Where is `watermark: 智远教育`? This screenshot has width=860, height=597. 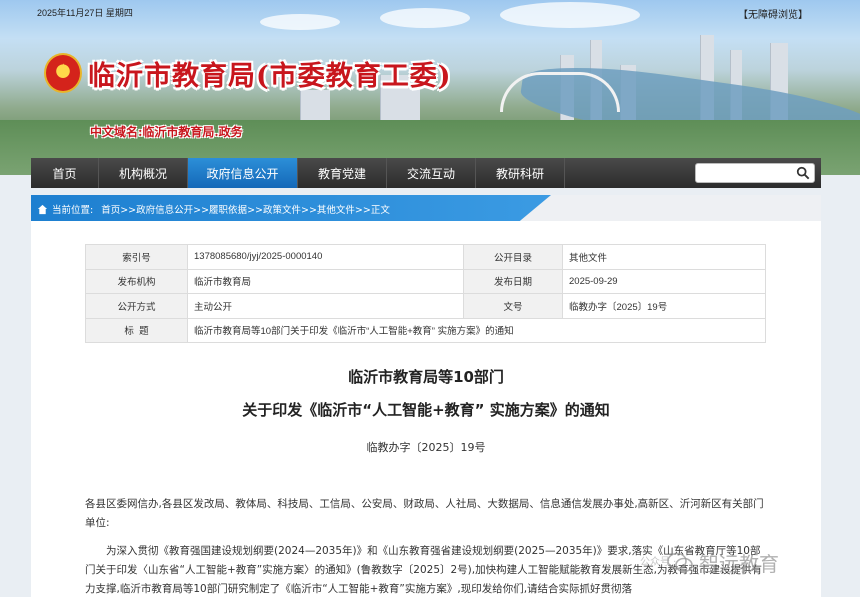
watermark: 智远教育 is located at coordinates (723, 562).